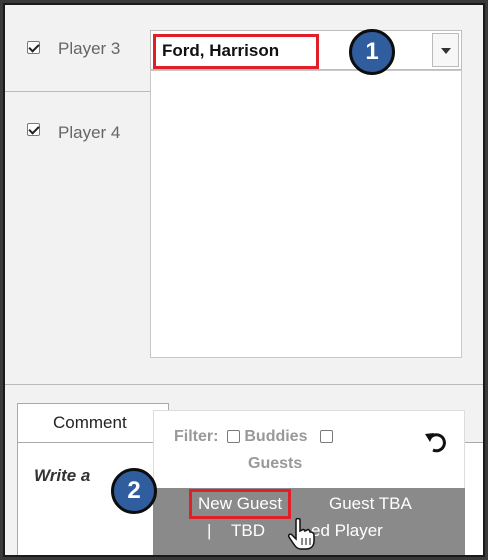 The height and width of the screenshot is (560, 488). Describe the element at coordinates (134, 491) in the screenshot. I see `step-2-badge: 2` at that location.